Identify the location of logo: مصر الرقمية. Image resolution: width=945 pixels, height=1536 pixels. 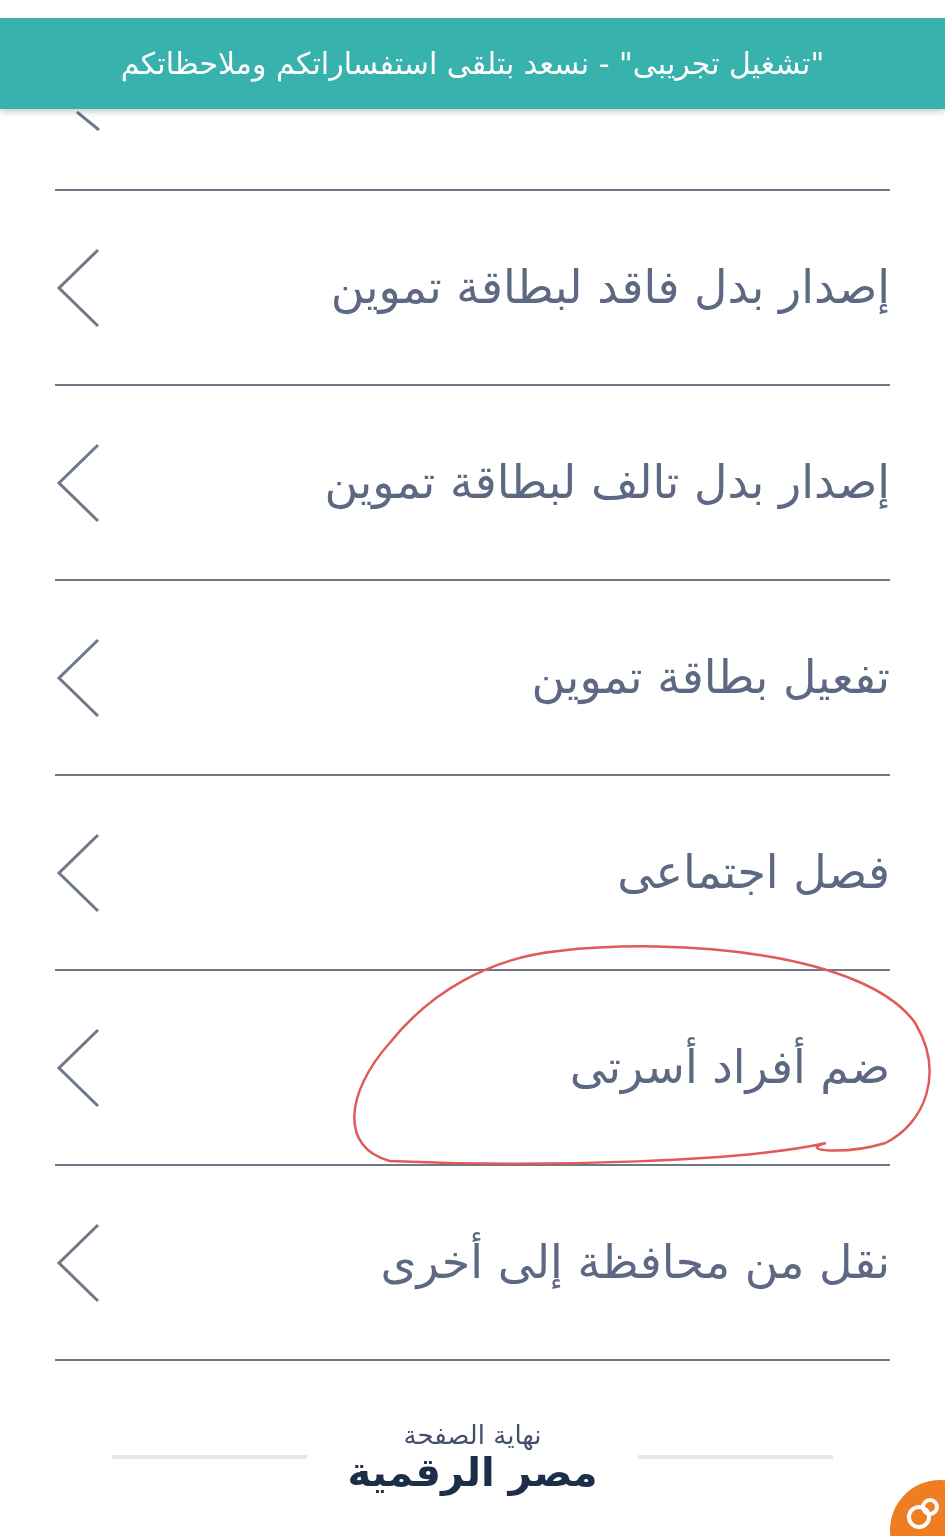
(472, 1471).